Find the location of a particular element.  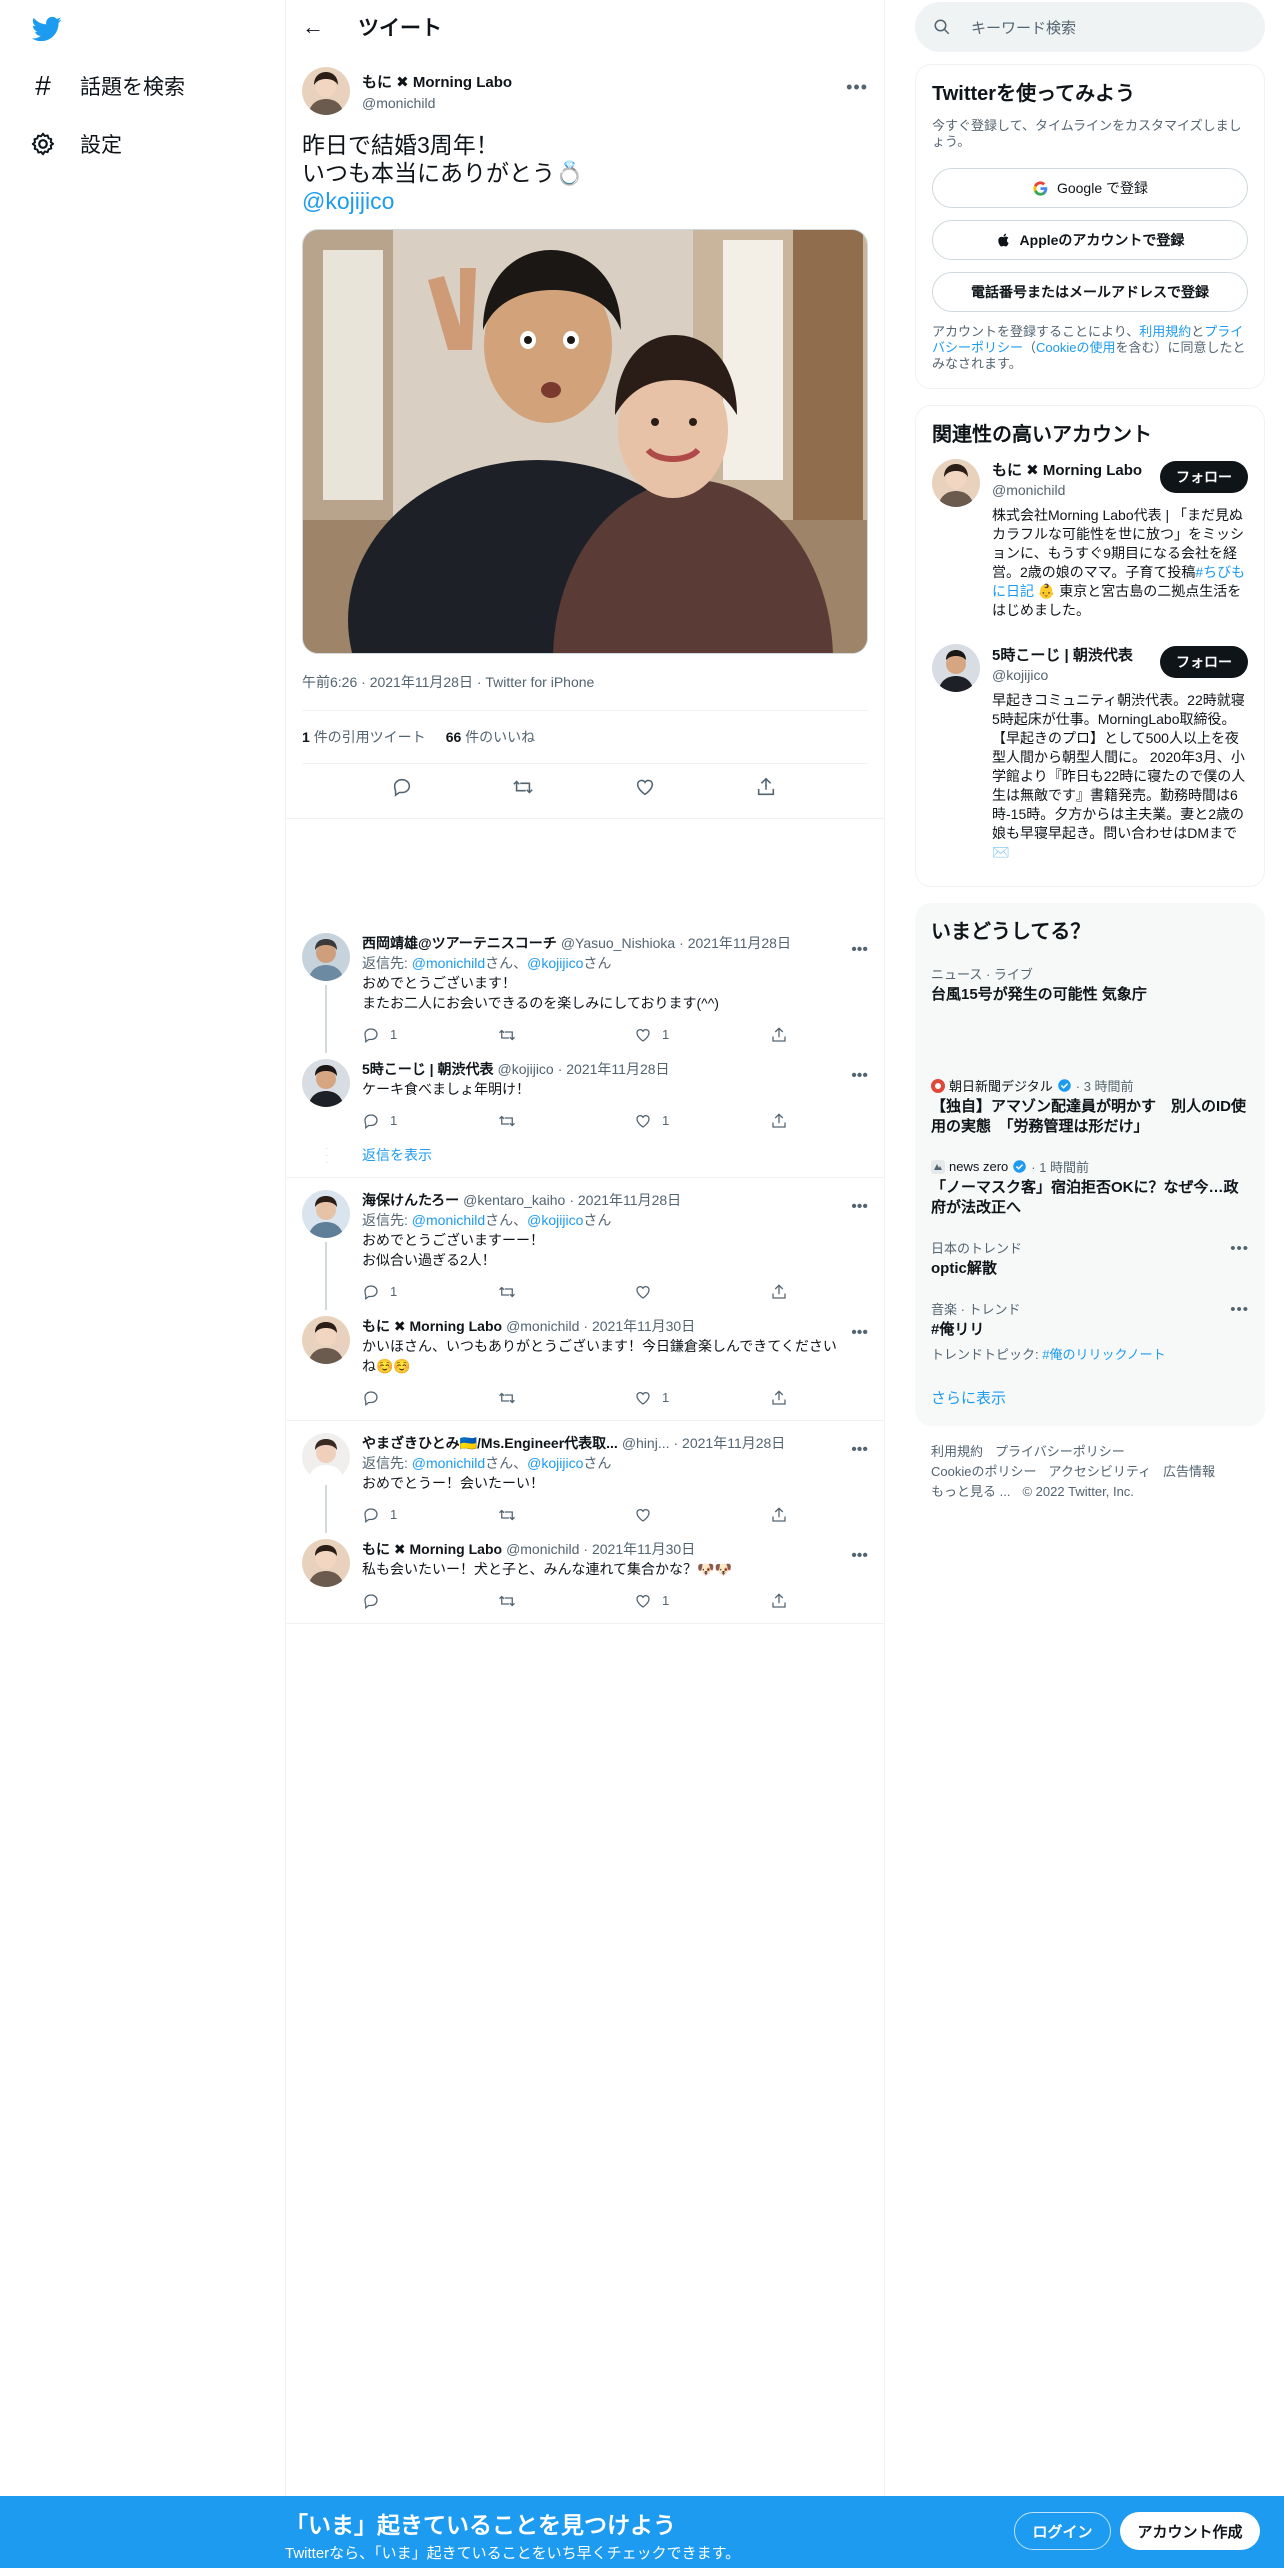

reply-author-handle: @kojijico is located at coordinates (525, 1069).